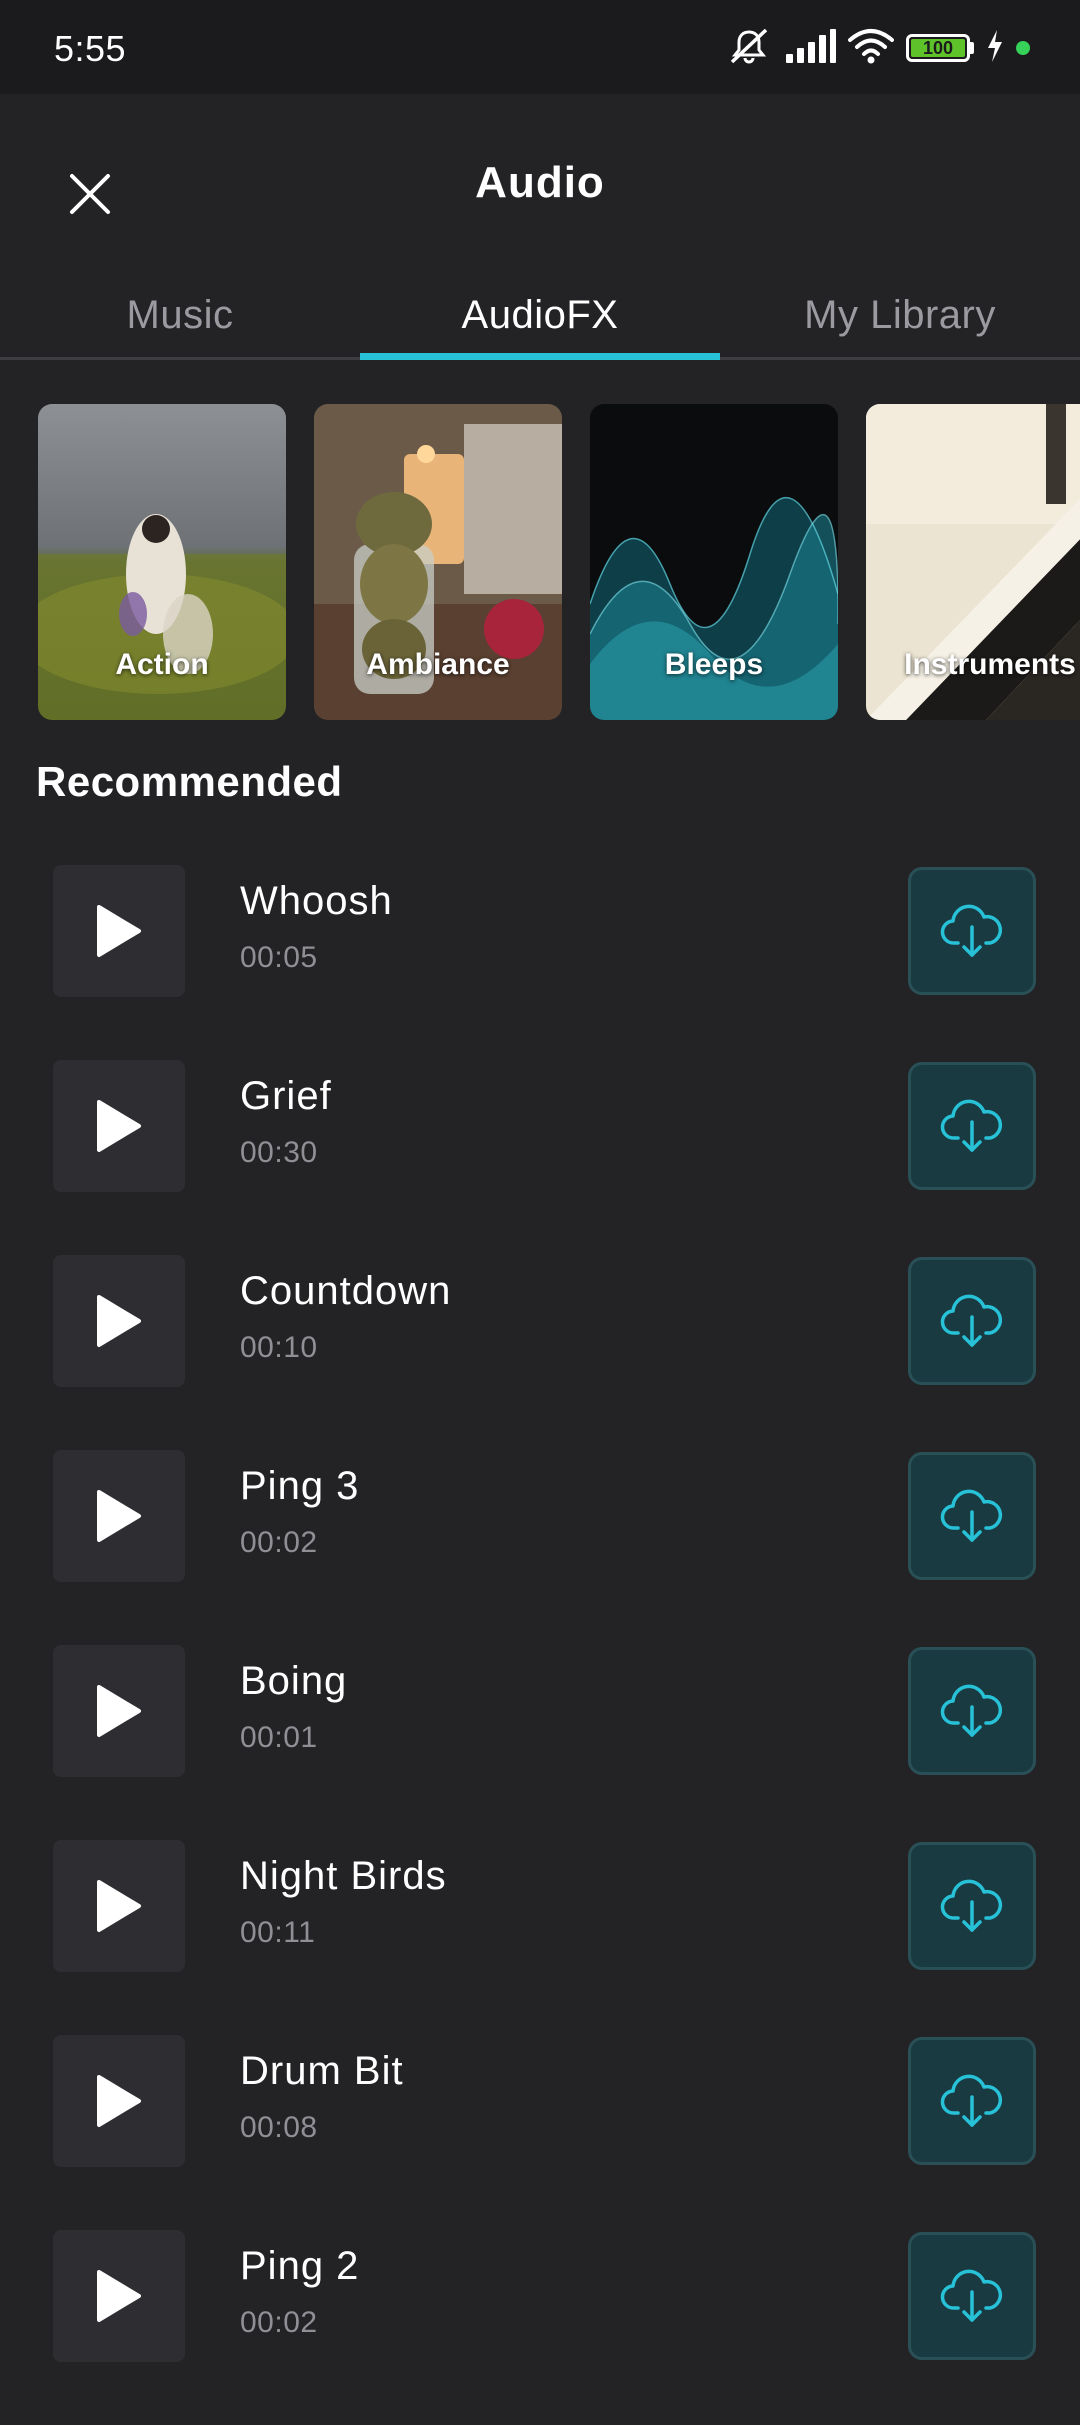 The height and width of the screenshot is (2425, 1080). Describe the element at coordinates (346, 1291) in the screenshot. I see `track-name: Countdown` at that location.